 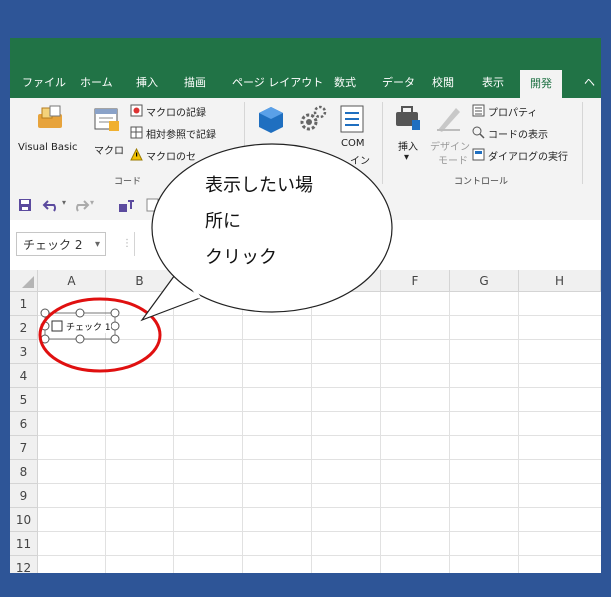 What do you see at coordinates (109, 149) in the screenshot?
I see `macro-button: マクロ` at bounding box center [109, 149].